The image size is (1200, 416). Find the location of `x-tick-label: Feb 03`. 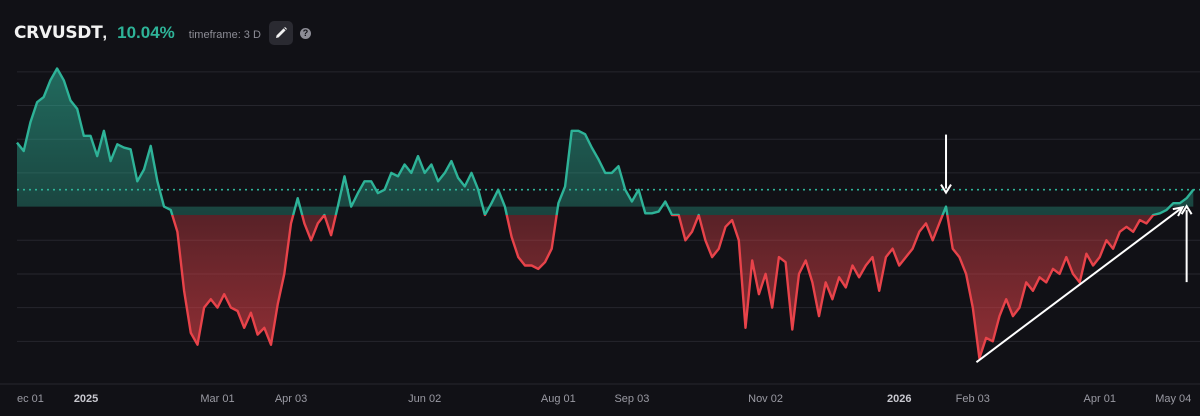

x-tick-label: Feb 03 is located at coordinates (973, 399).